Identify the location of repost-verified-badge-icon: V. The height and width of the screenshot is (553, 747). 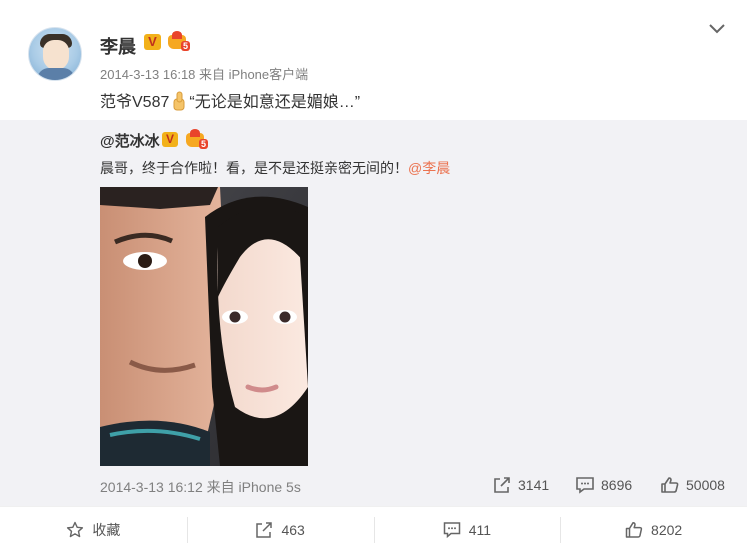
(170, 139).